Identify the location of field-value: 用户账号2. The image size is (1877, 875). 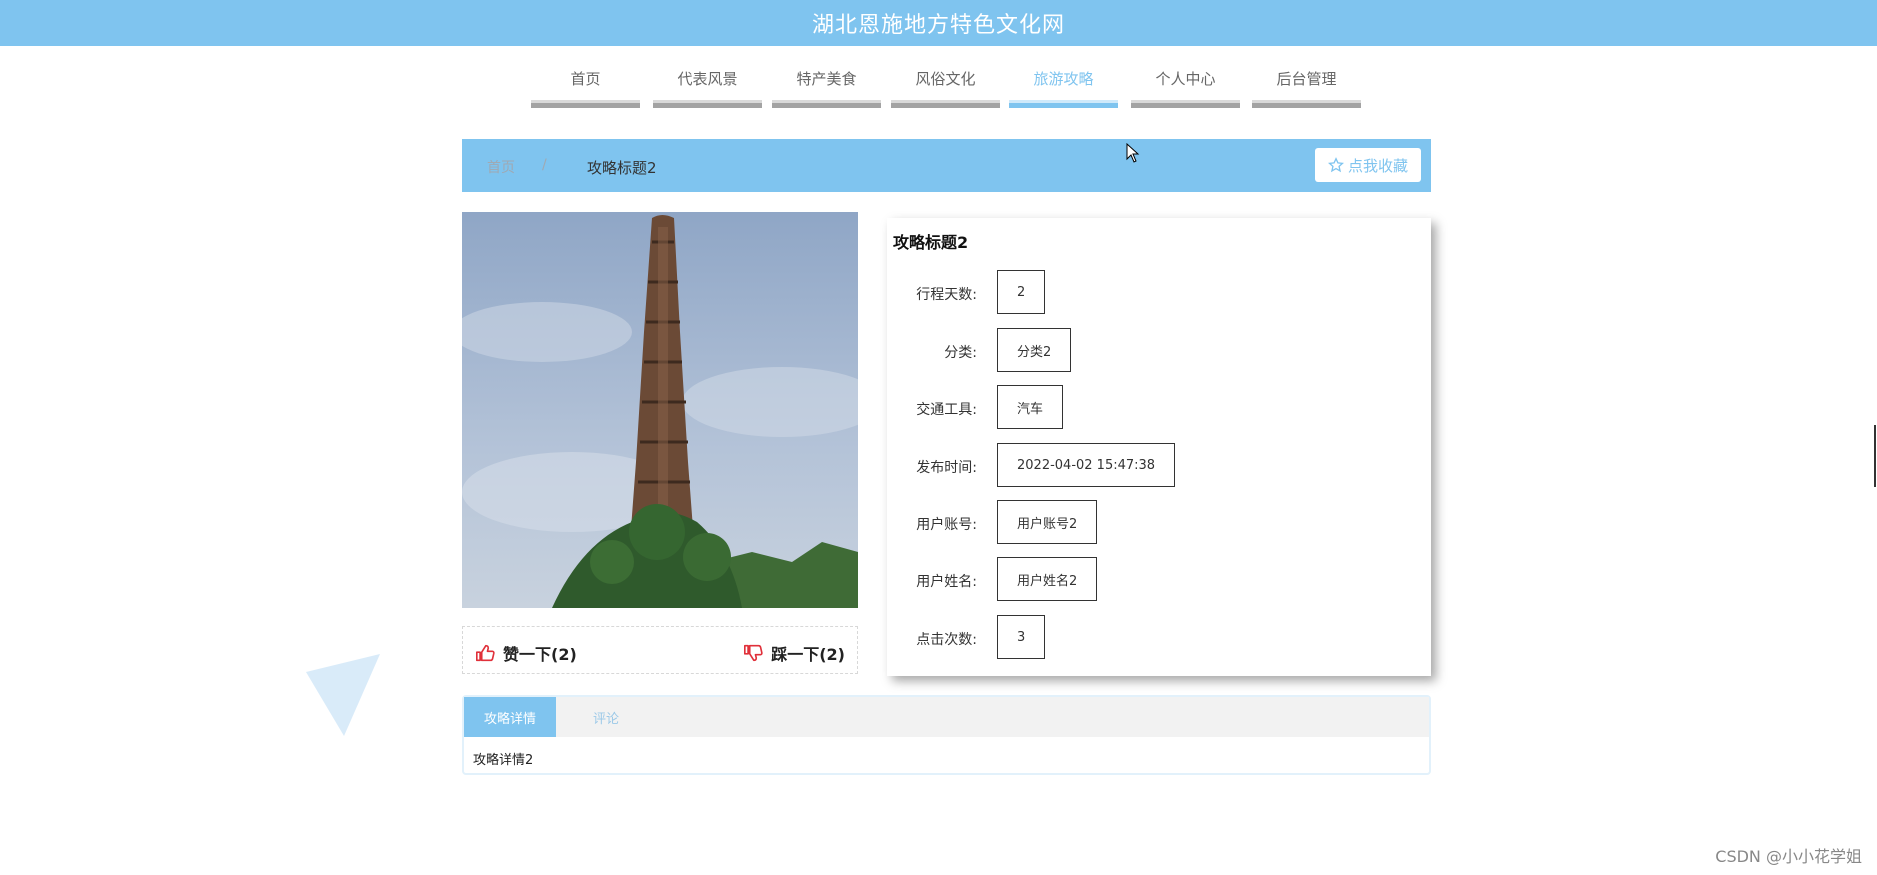
(1047, 522).